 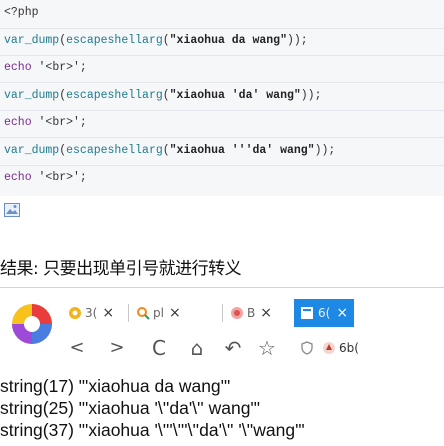 I want to click on tab-label: 3(, so click(x=91, y=313).